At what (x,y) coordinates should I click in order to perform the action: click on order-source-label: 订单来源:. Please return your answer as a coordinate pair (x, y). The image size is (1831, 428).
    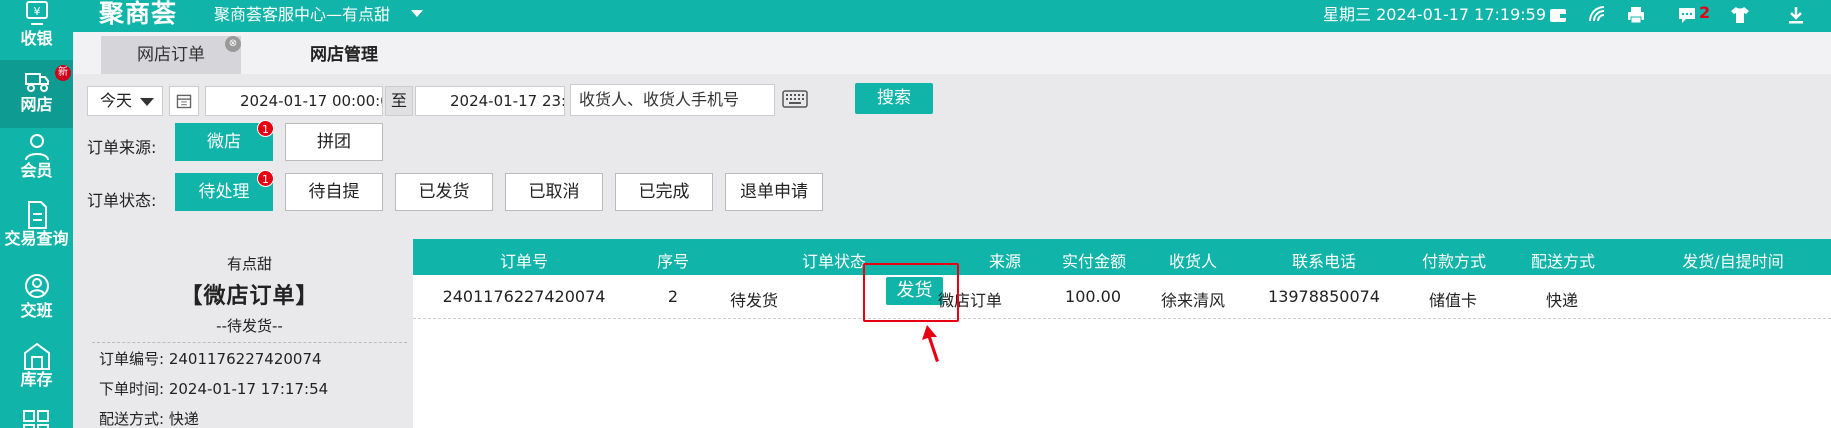
    Looking at the image, I should click on (122, 147).